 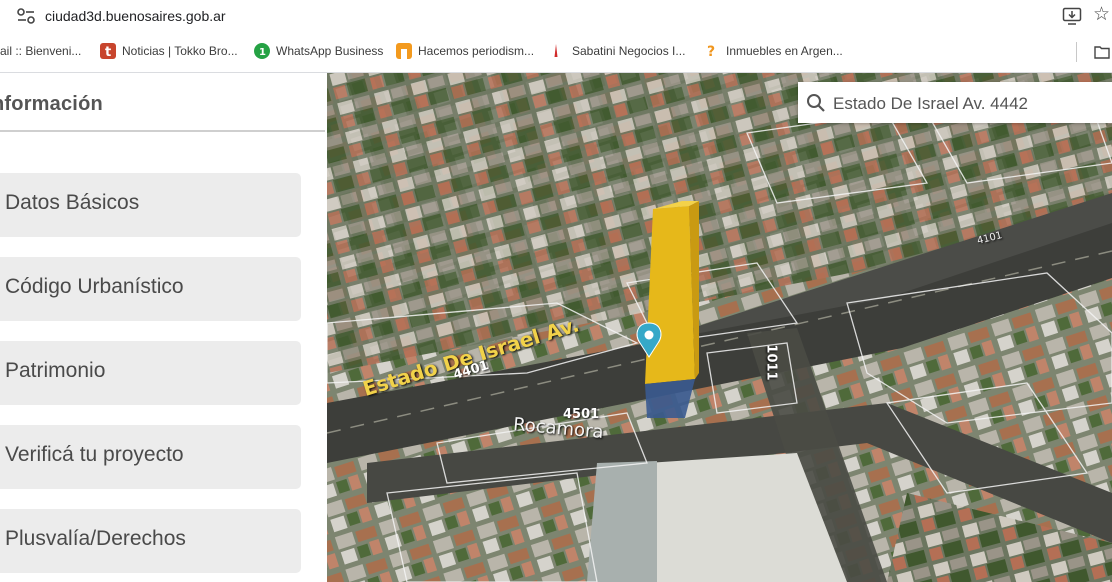 What do you see at coordinates (1102, 52) in the screenshot?
I see `folder-icon` at bounding box center [1102, 52].